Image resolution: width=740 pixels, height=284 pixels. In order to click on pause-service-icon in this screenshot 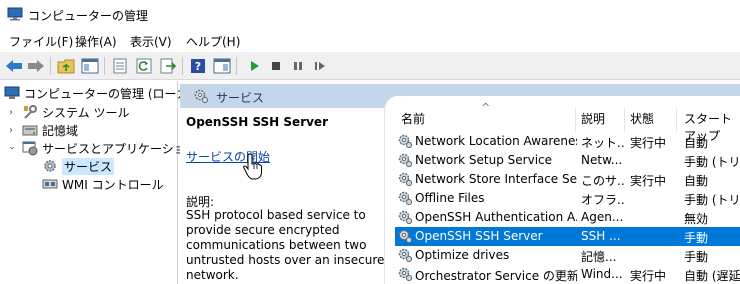, I will do `click(298, 66)`.